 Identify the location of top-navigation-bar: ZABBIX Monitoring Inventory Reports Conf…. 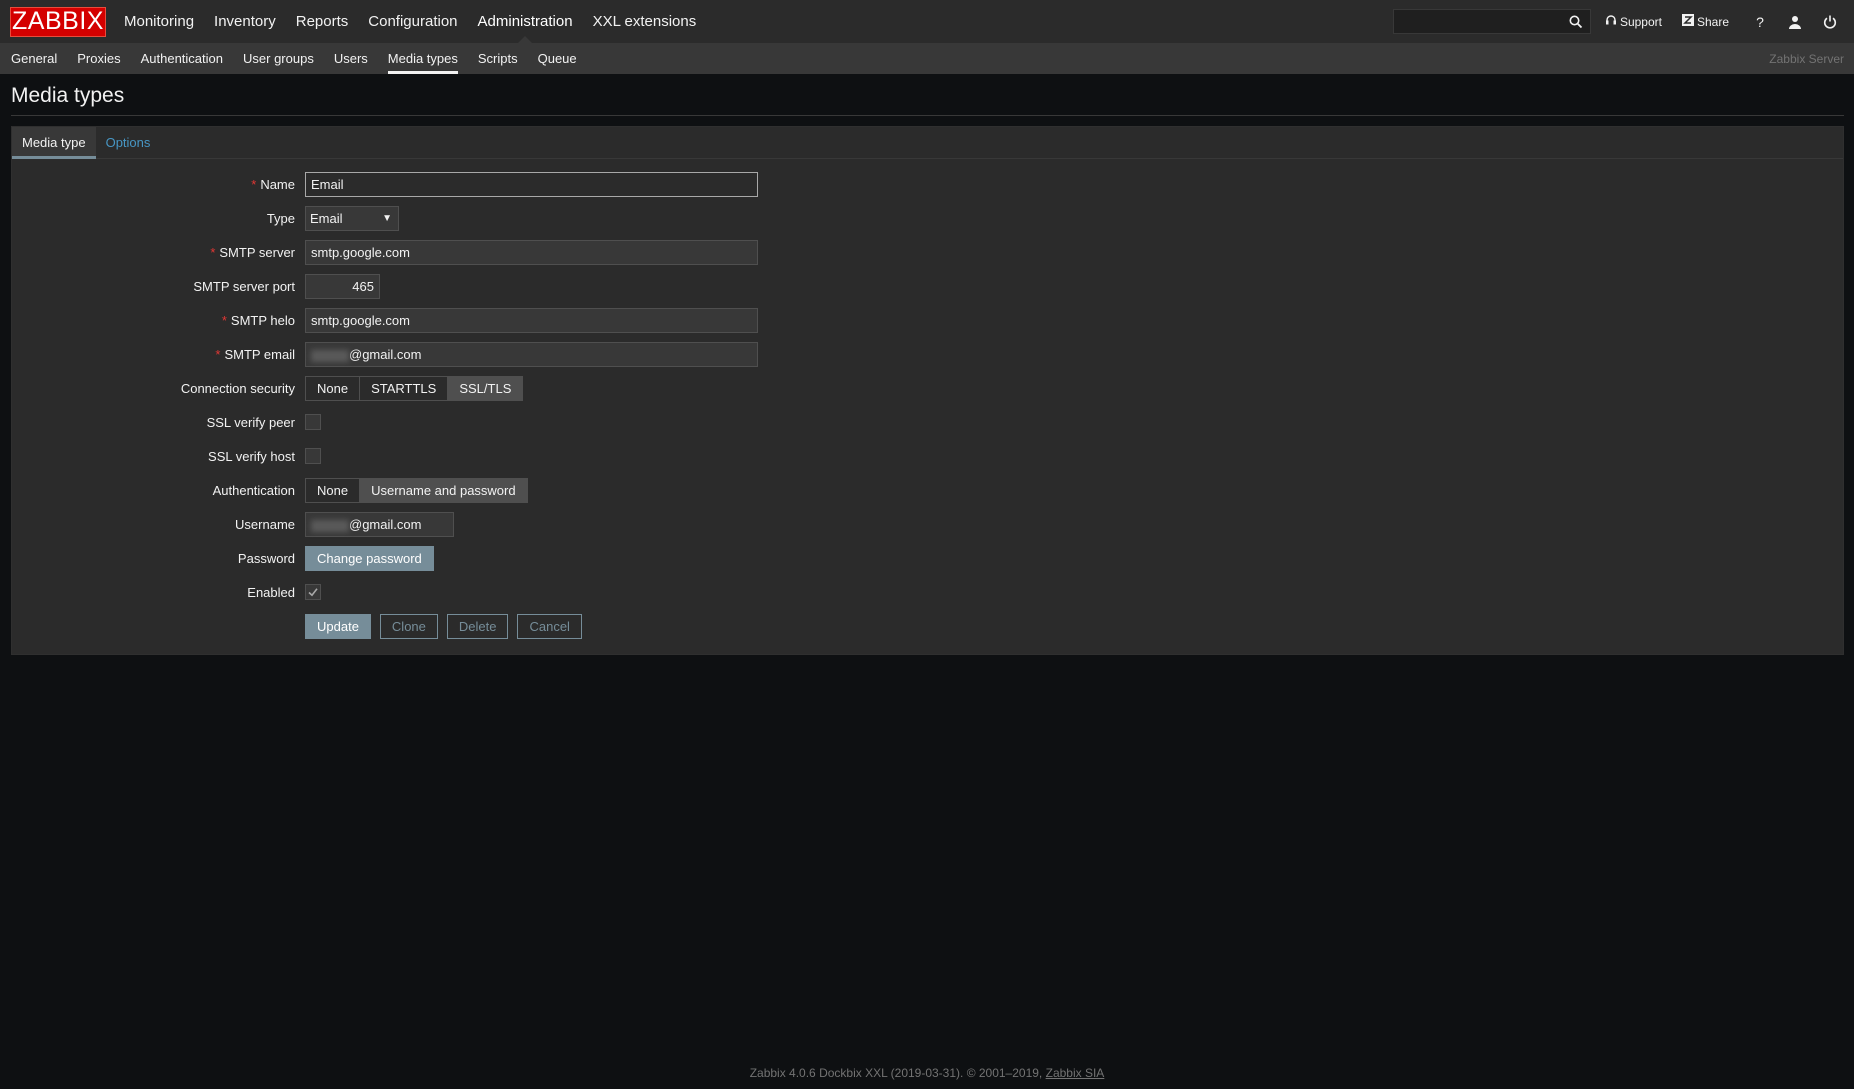
(927, 21).